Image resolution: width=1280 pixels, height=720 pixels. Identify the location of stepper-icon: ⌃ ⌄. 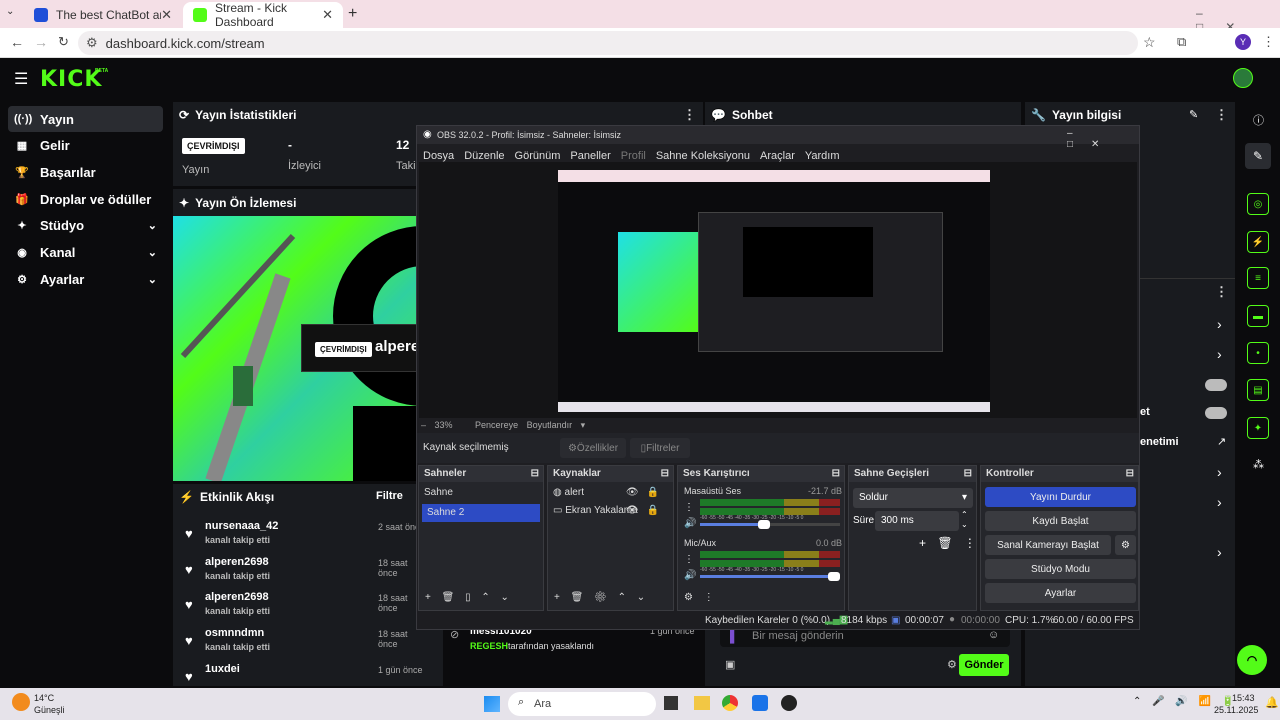
(964, 520).